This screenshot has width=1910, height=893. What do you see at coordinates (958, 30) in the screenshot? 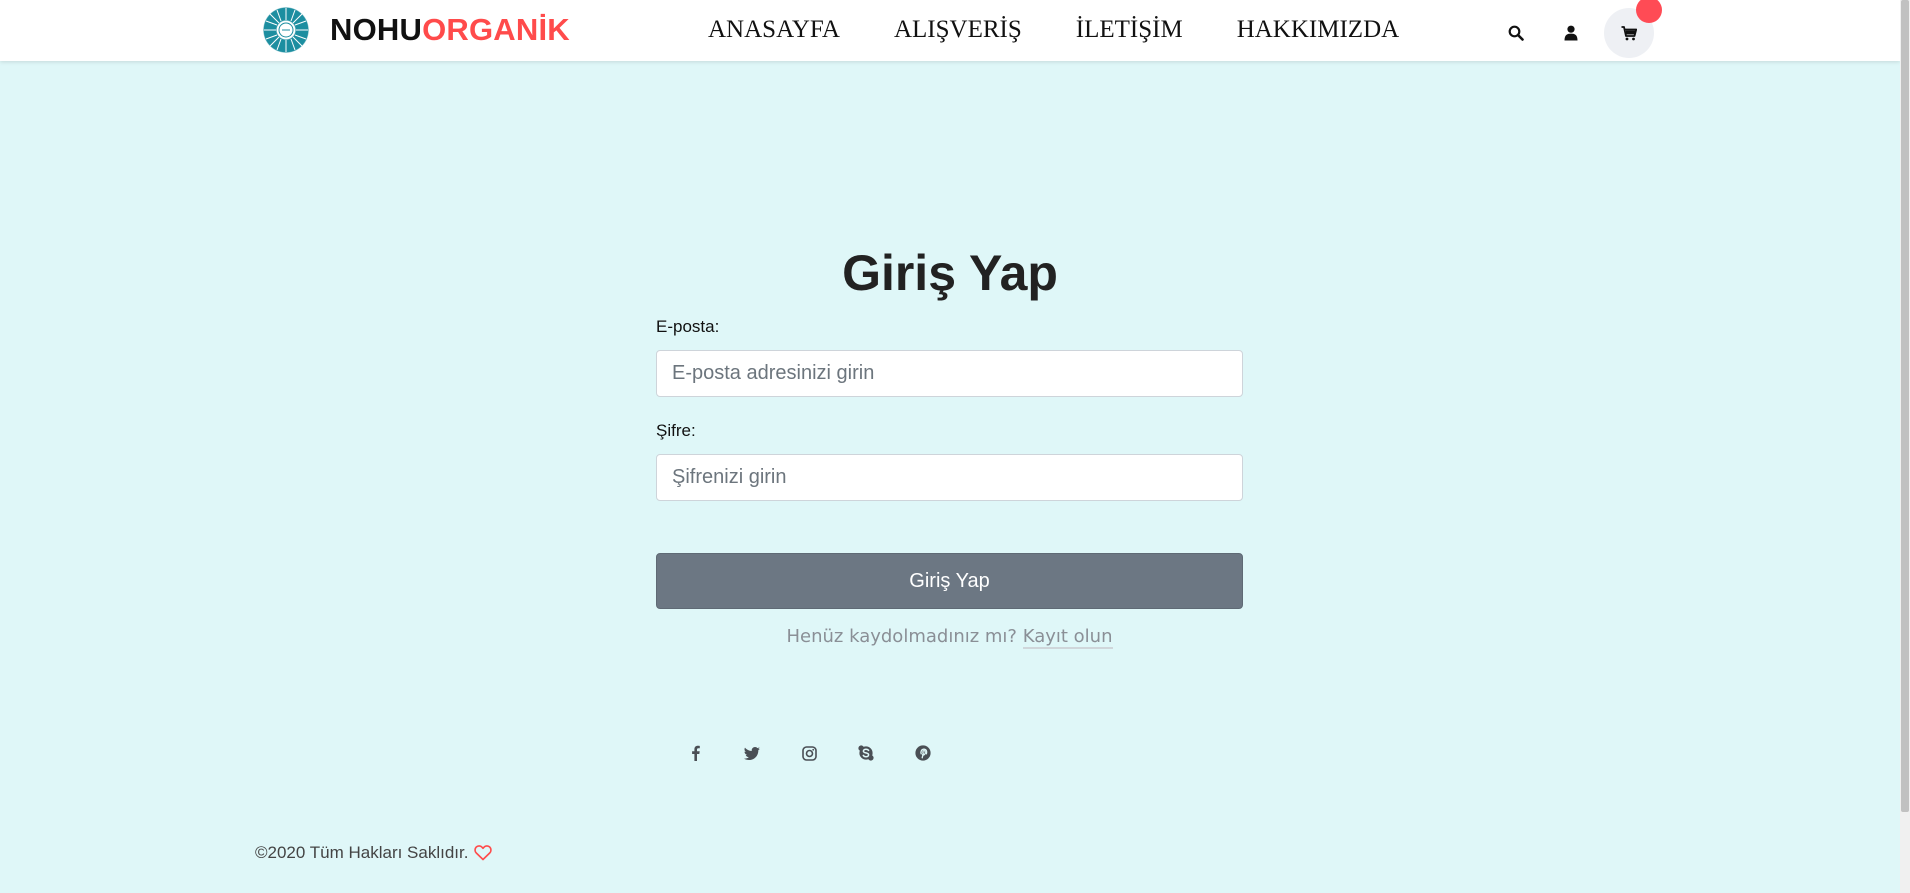
I see `nav-item-alisveris: ALIŞVERİŞ` at bounding box center [958, 30].